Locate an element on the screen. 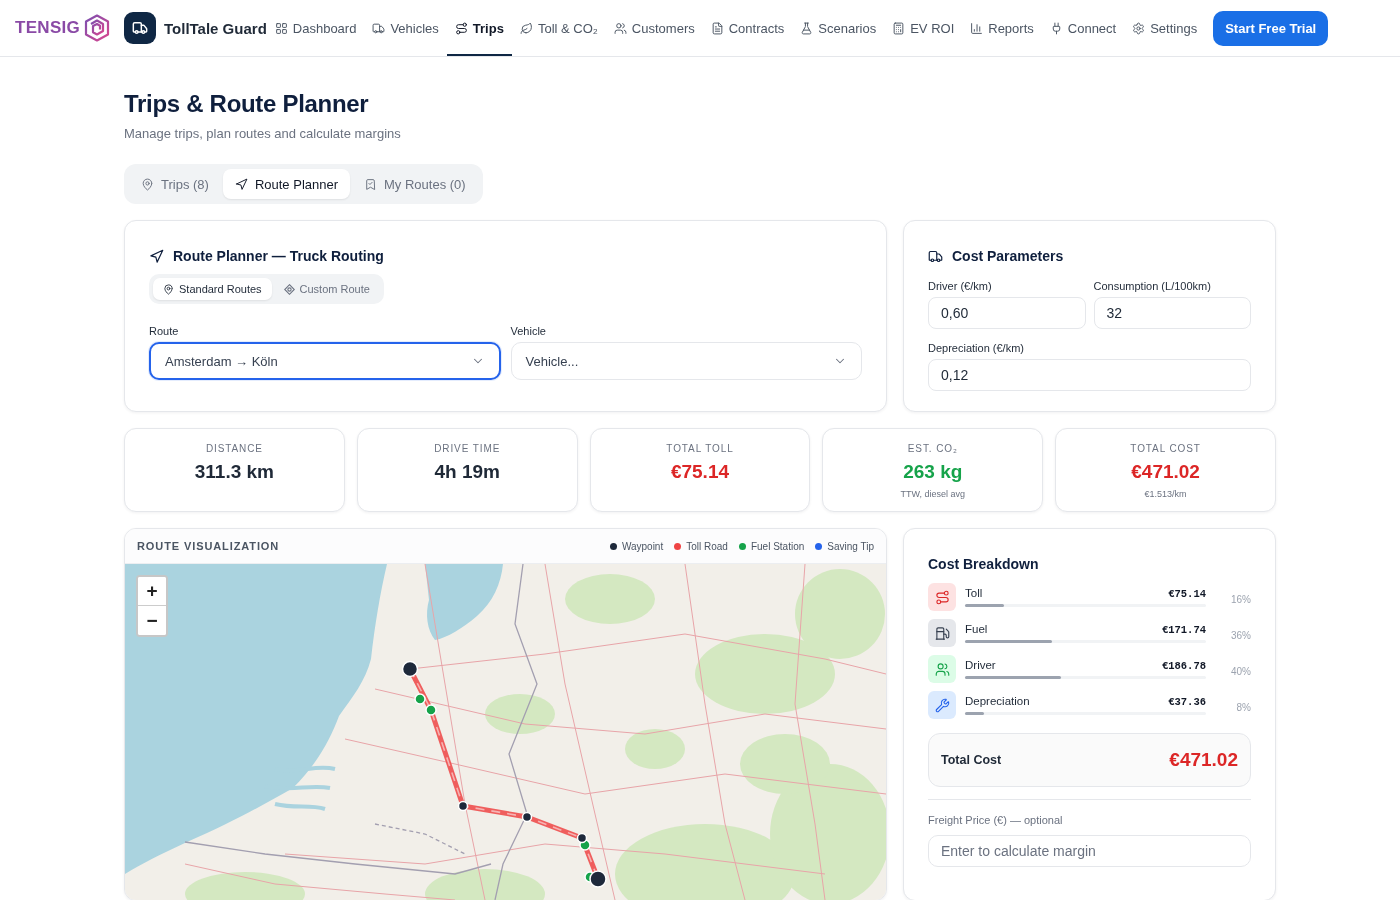 Image resolution: width=1400 pixels, height=900 pixels. number-input: 32 is located at coordinates (1172, 313).